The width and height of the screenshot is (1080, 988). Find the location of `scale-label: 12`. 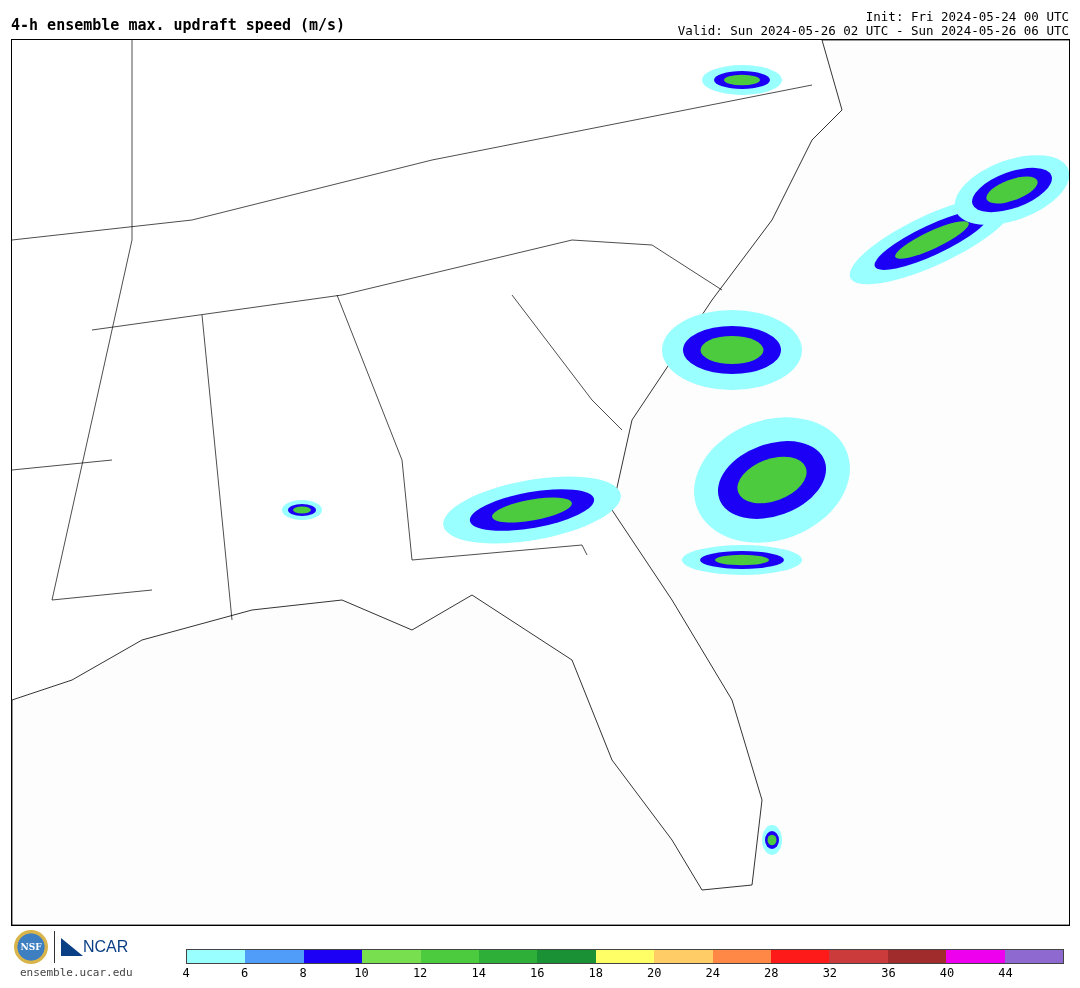

scale-label: 12 is located at coordinates (420, 973).